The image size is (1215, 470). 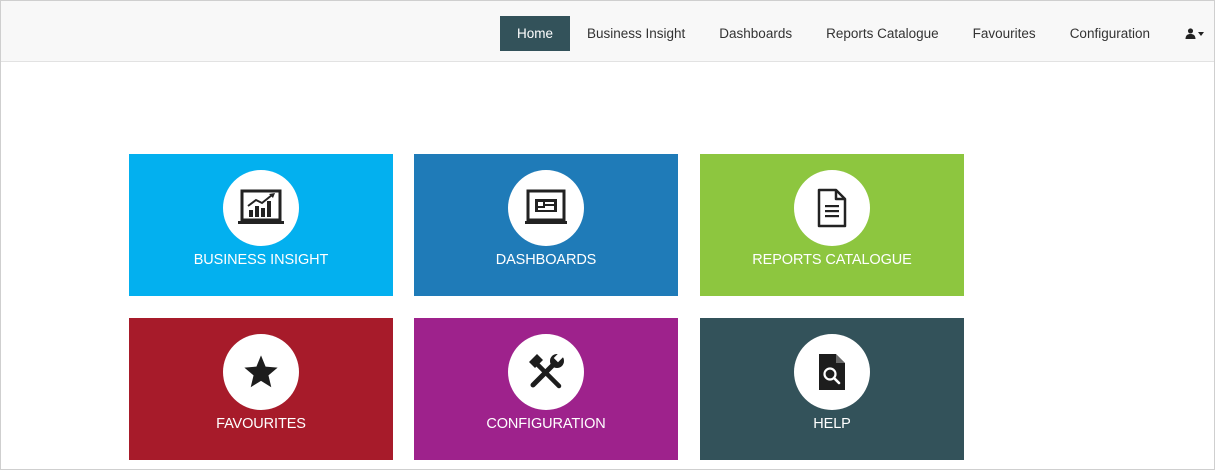 I want to click on tile-help: HELP, so click(x=832, y=389).